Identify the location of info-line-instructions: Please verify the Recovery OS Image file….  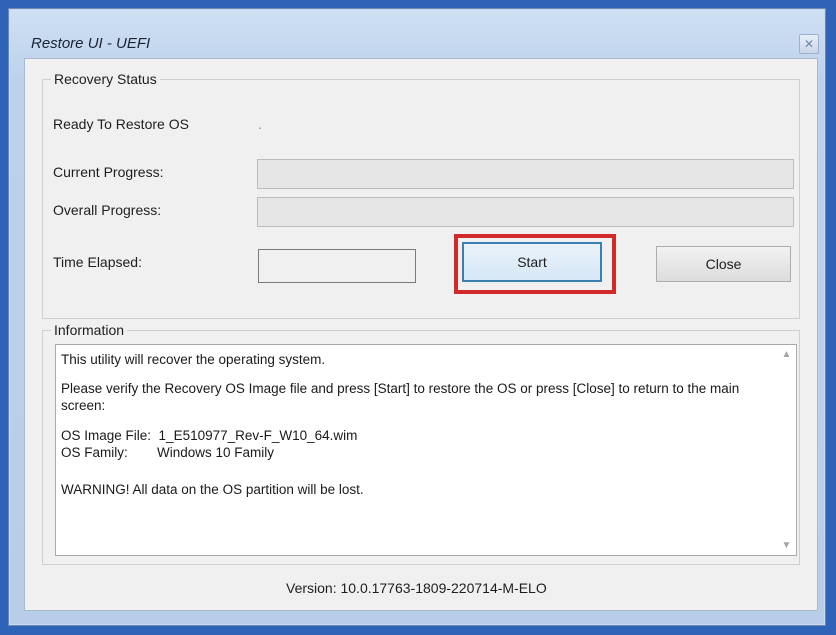
(400, 397).